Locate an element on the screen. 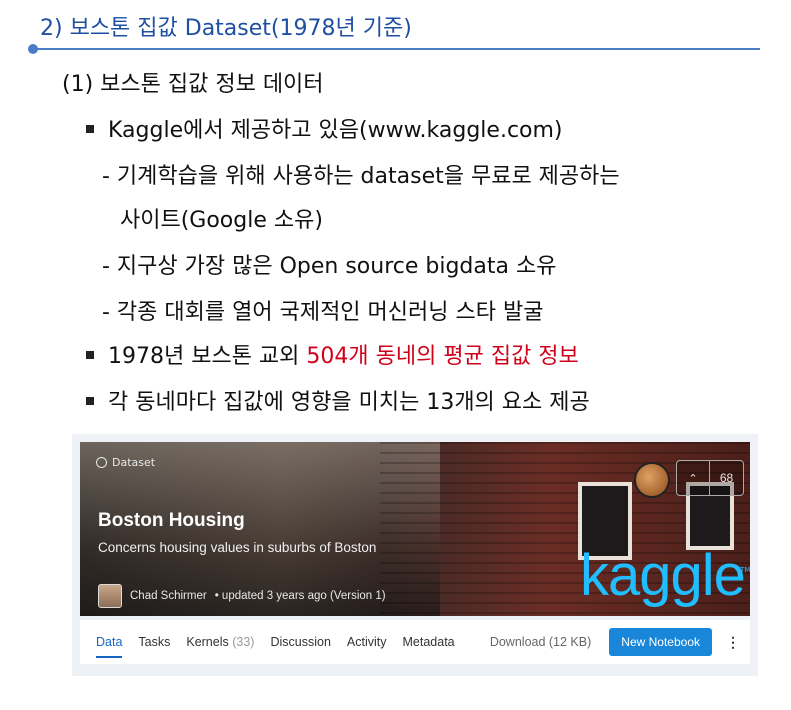 This screenshot has height=710, width=791. chevron-up-icon: ⌃ is located at coordinates (693, 478).